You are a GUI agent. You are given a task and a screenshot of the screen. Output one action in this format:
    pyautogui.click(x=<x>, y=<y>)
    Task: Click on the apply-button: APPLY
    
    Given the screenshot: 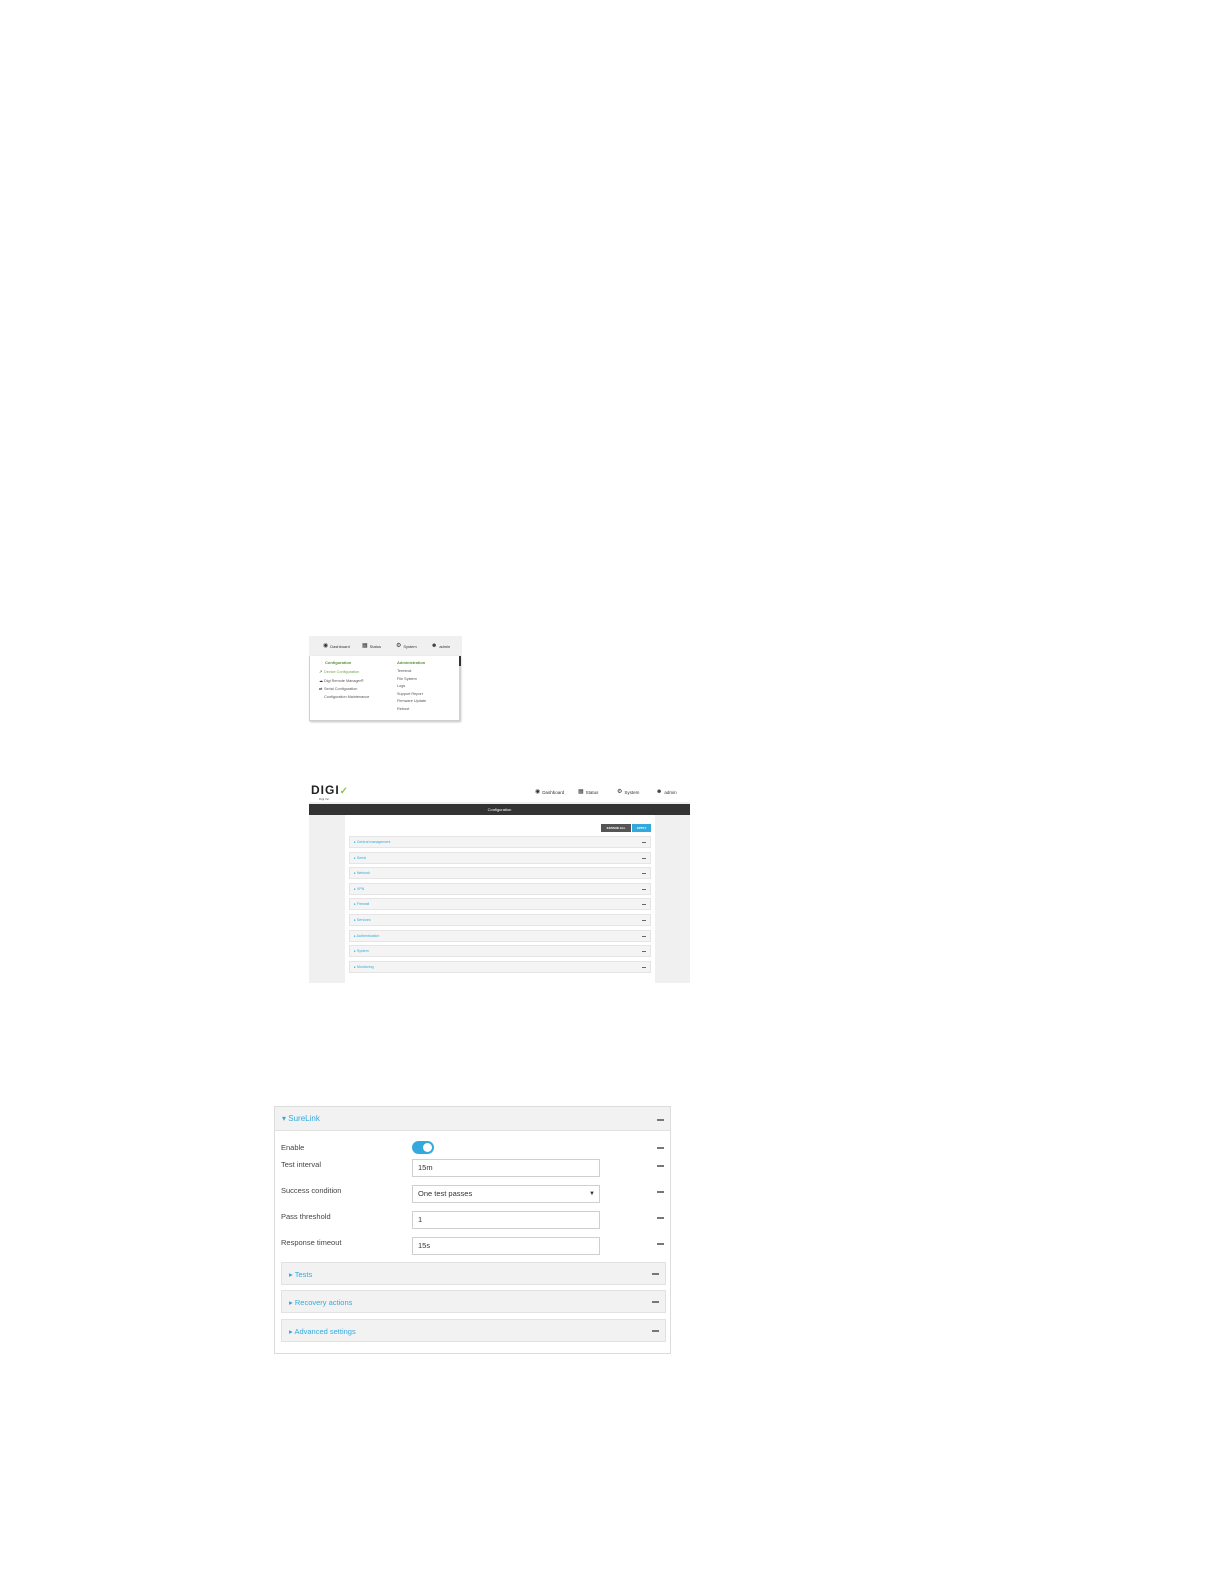 What is the action you would take?
    pyautogui.click(x=641, y=828)
    